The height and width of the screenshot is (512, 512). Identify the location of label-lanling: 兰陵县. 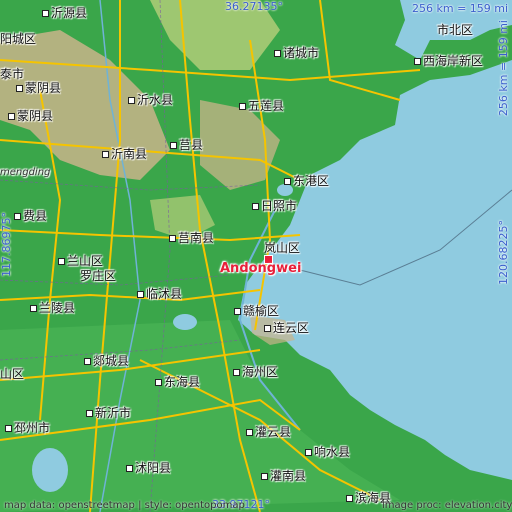
(52, 308).